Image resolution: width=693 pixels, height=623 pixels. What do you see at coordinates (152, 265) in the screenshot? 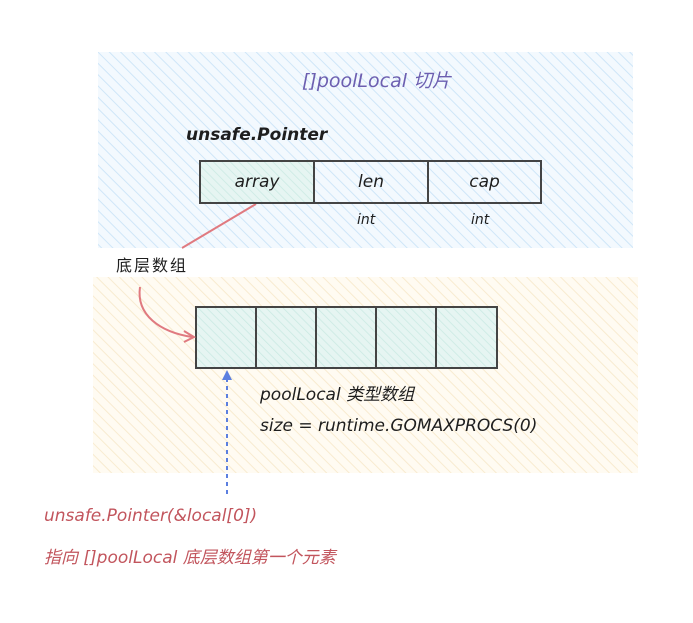
I see `underlying-array-label: 底层数组` at bounding box center [152, 265].